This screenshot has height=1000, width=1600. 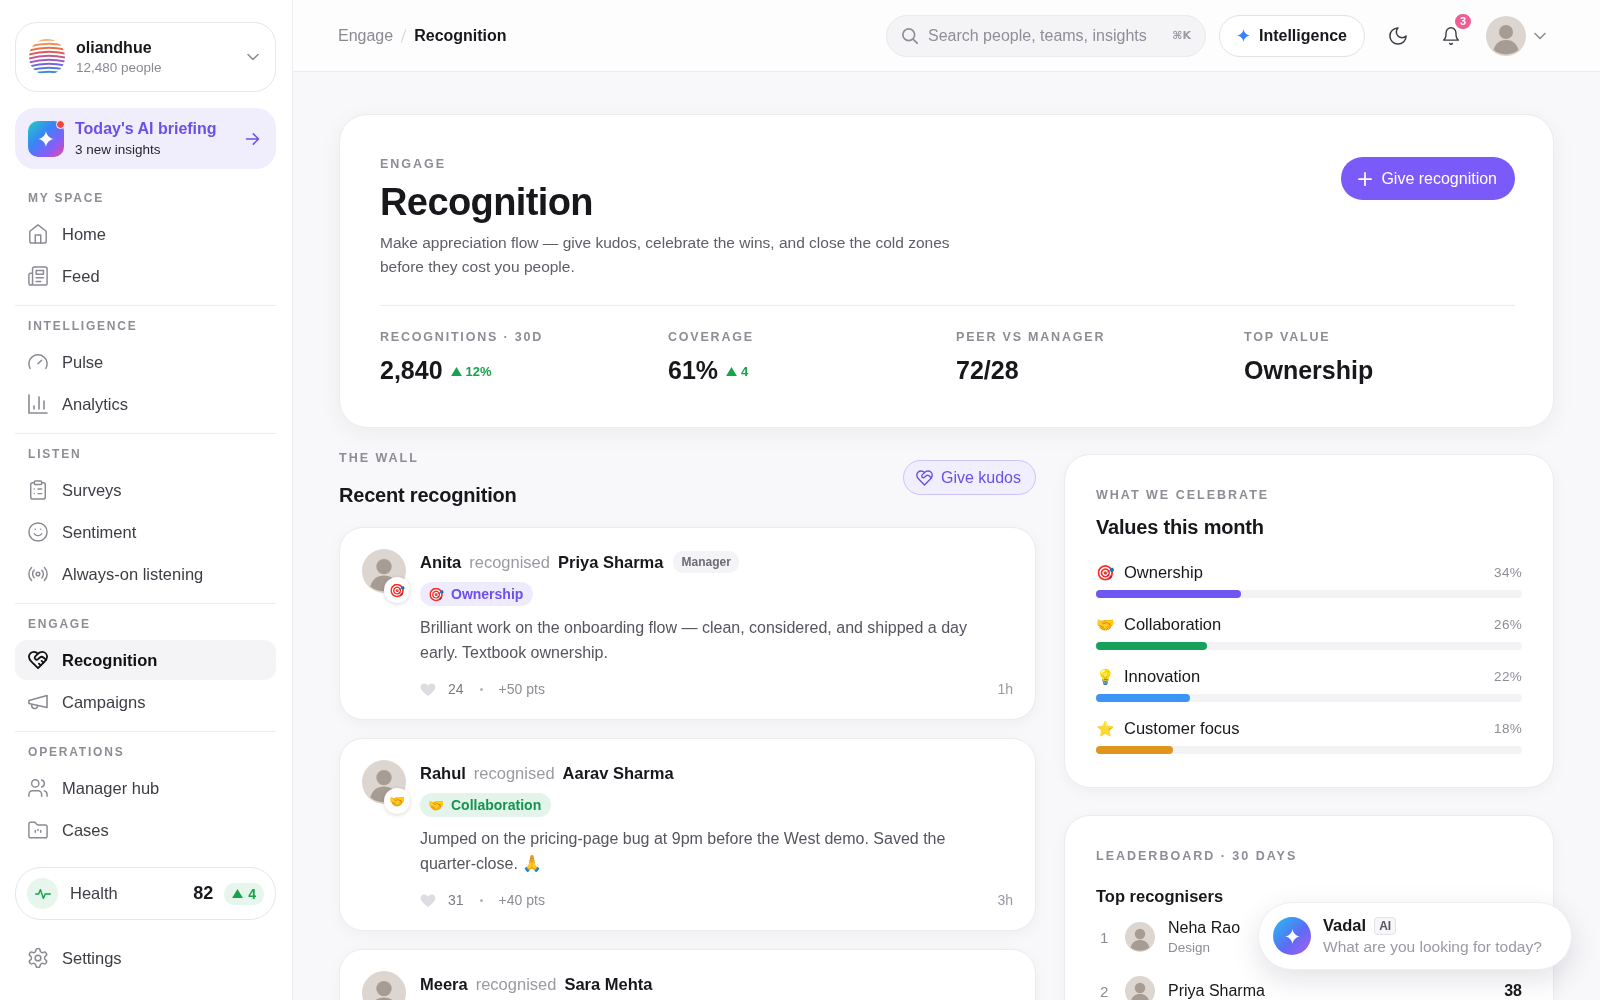 I want to click on sender-name: Meera, so click(x=444, y=984).